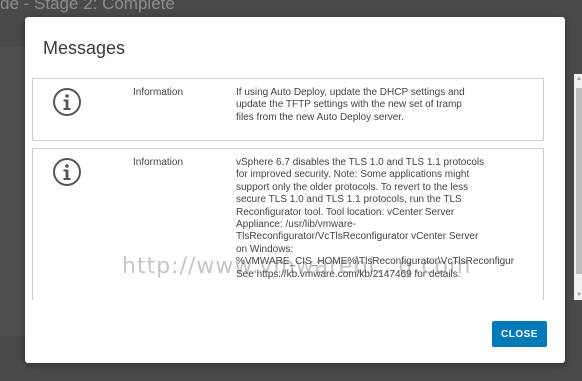  What do you see at coordinates (579, 181) in the screenshot?
I see `scrollbar-thumb` at bounding box center [579, 181].